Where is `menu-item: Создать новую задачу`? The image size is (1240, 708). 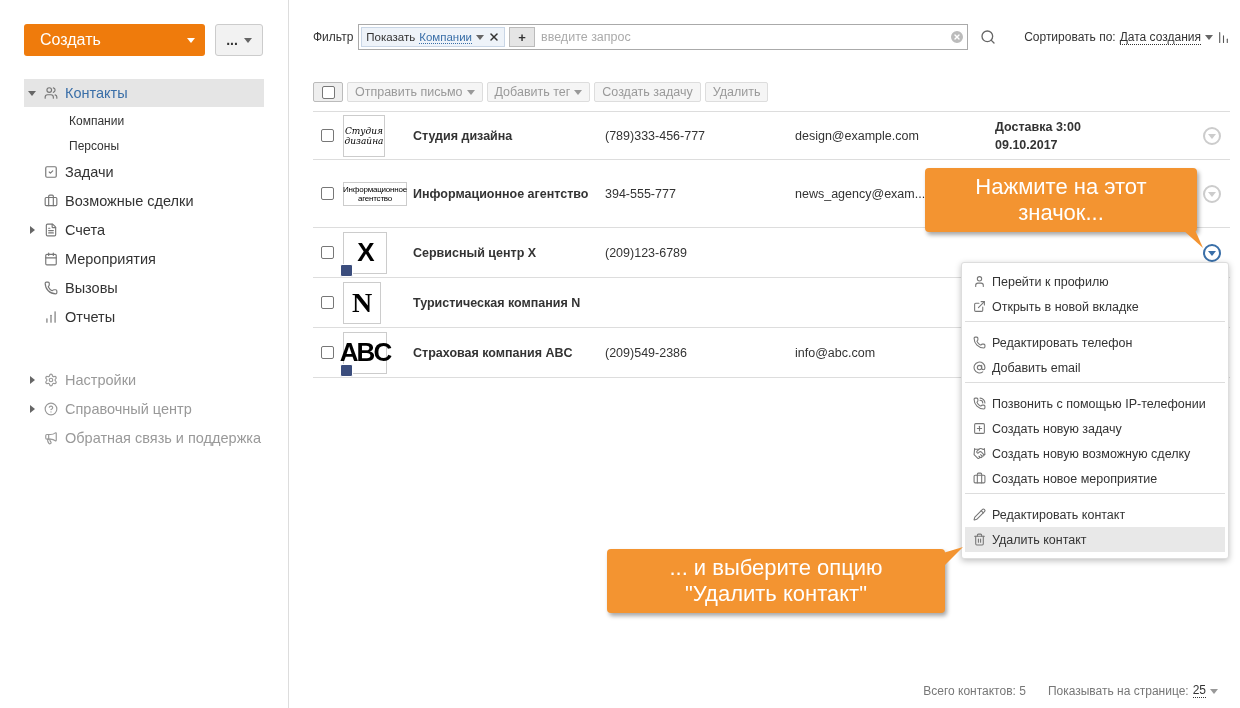 menu-item: Создать новую задачу is located at coordinates (1095, 428).